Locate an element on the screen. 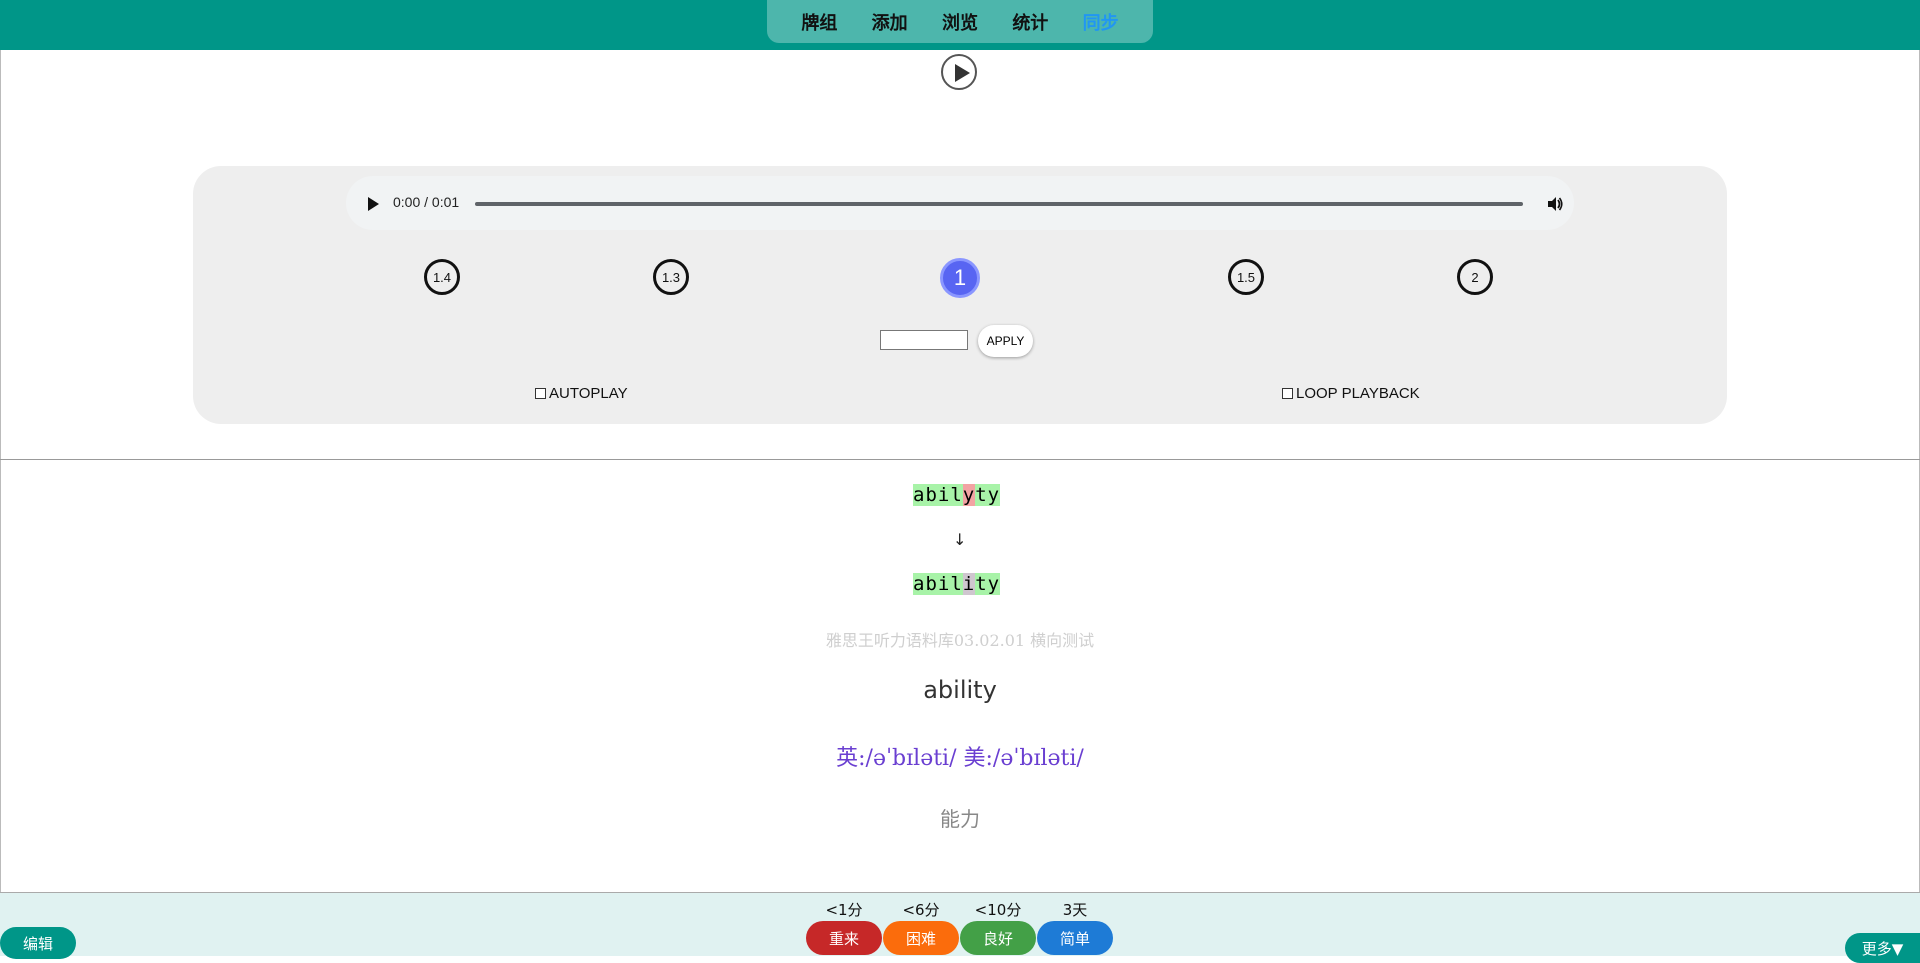 This screenshot has width=1920, height=963. correct-letter: i is located at coordinates (969, 584).